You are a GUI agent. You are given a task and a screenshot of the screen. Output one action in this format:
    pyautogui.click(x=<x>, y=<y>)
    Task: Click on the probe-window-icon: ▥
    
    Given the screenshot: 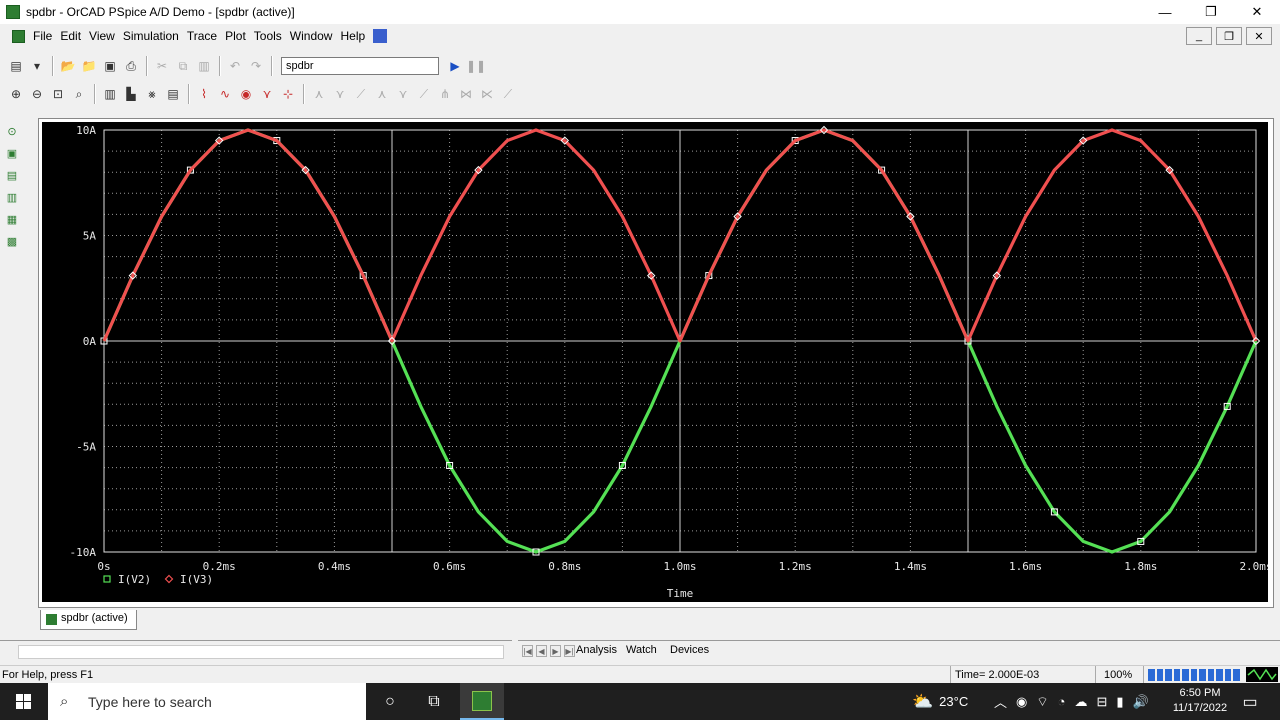 What is the action you would take?
    pyautogui.click(x=12, y=197)
    